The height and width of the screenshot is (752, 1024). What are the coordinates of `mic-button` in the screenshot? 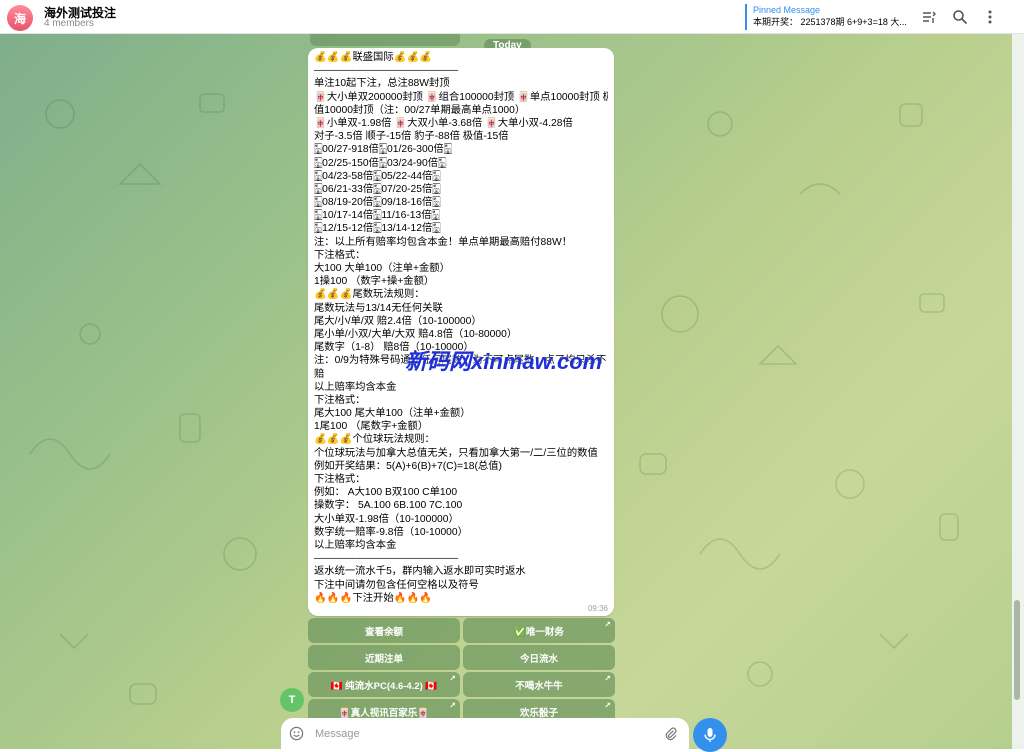 It's located at (710, 735).